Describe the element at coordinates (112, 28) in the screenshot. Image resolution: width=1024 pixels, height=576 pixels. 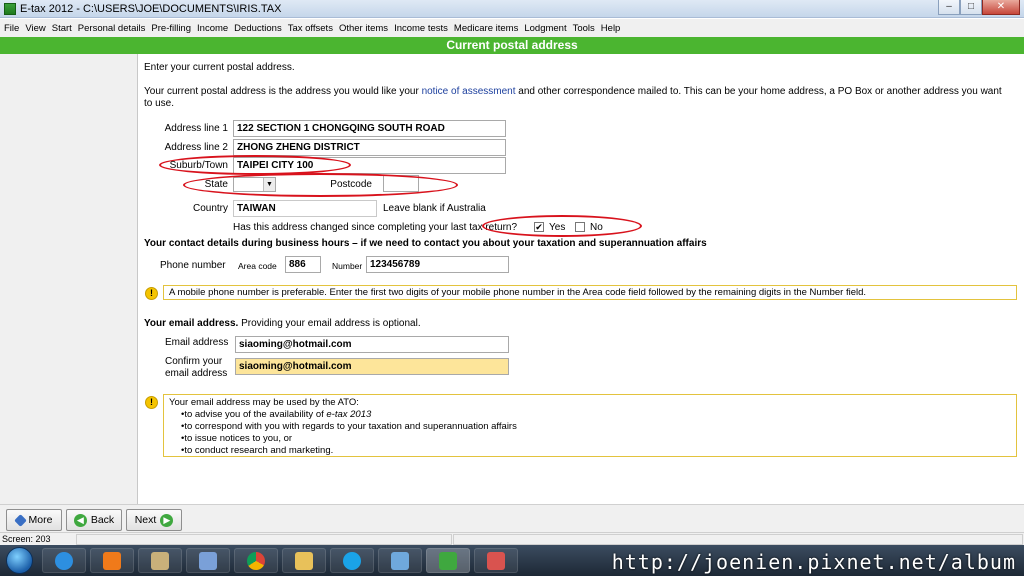
I see `menu-personal-details: Personal details` at that location.